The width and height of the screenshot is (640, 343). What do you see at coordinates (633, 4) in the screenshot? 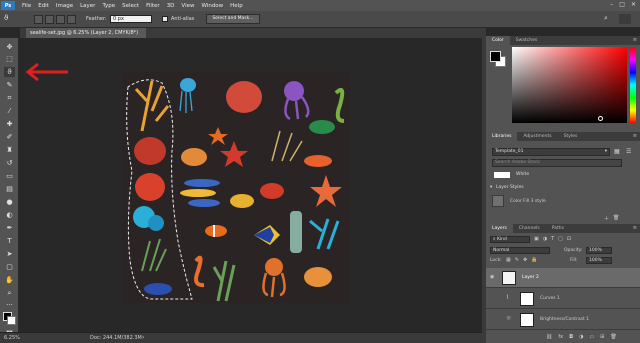
I see `close-icon: ✕` at bounding box center [633, 4].